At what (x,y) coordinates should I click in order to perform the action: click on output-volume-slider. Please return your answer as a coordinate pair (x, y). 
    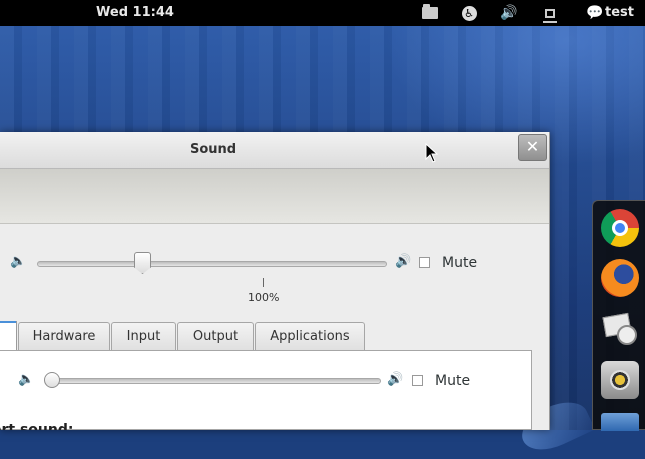
    Looking at the image, I should click on (212, 264).